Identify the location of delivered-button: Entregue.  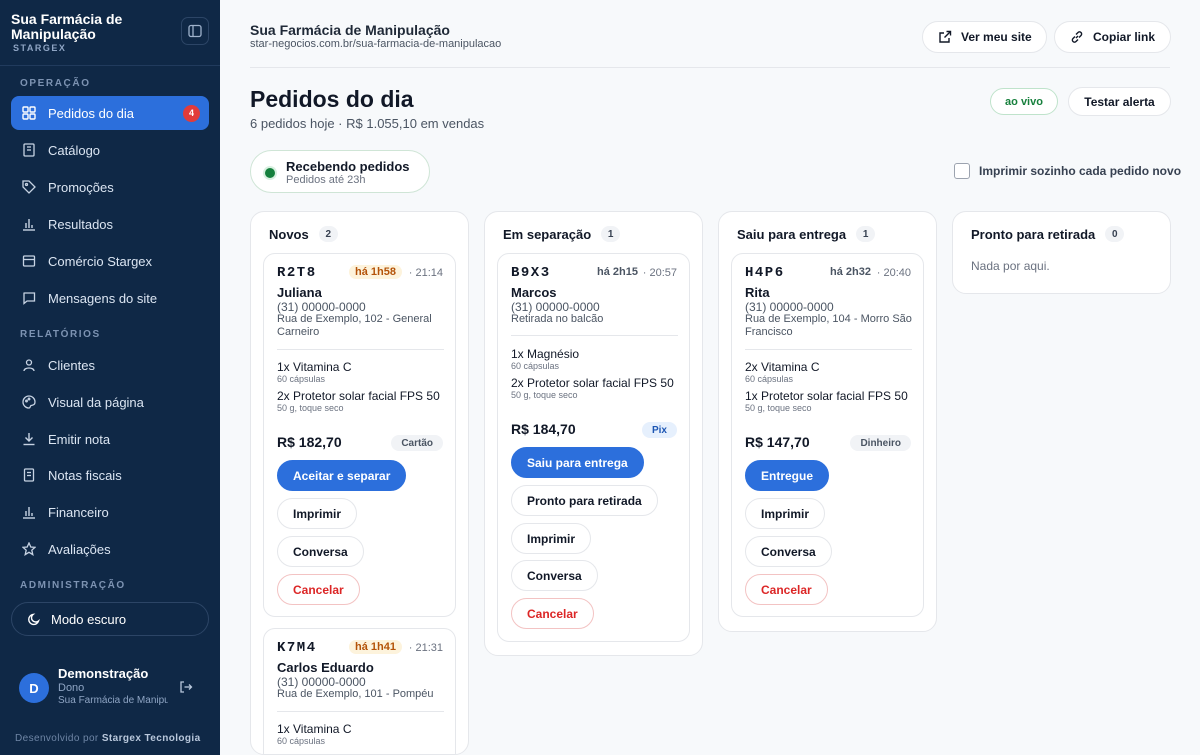
(787, 475).